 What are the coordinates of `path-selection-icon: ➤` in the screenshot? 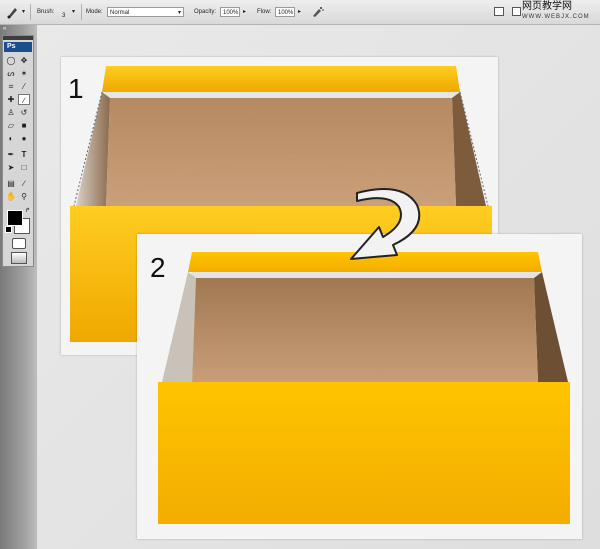 It's located at (11, 167).